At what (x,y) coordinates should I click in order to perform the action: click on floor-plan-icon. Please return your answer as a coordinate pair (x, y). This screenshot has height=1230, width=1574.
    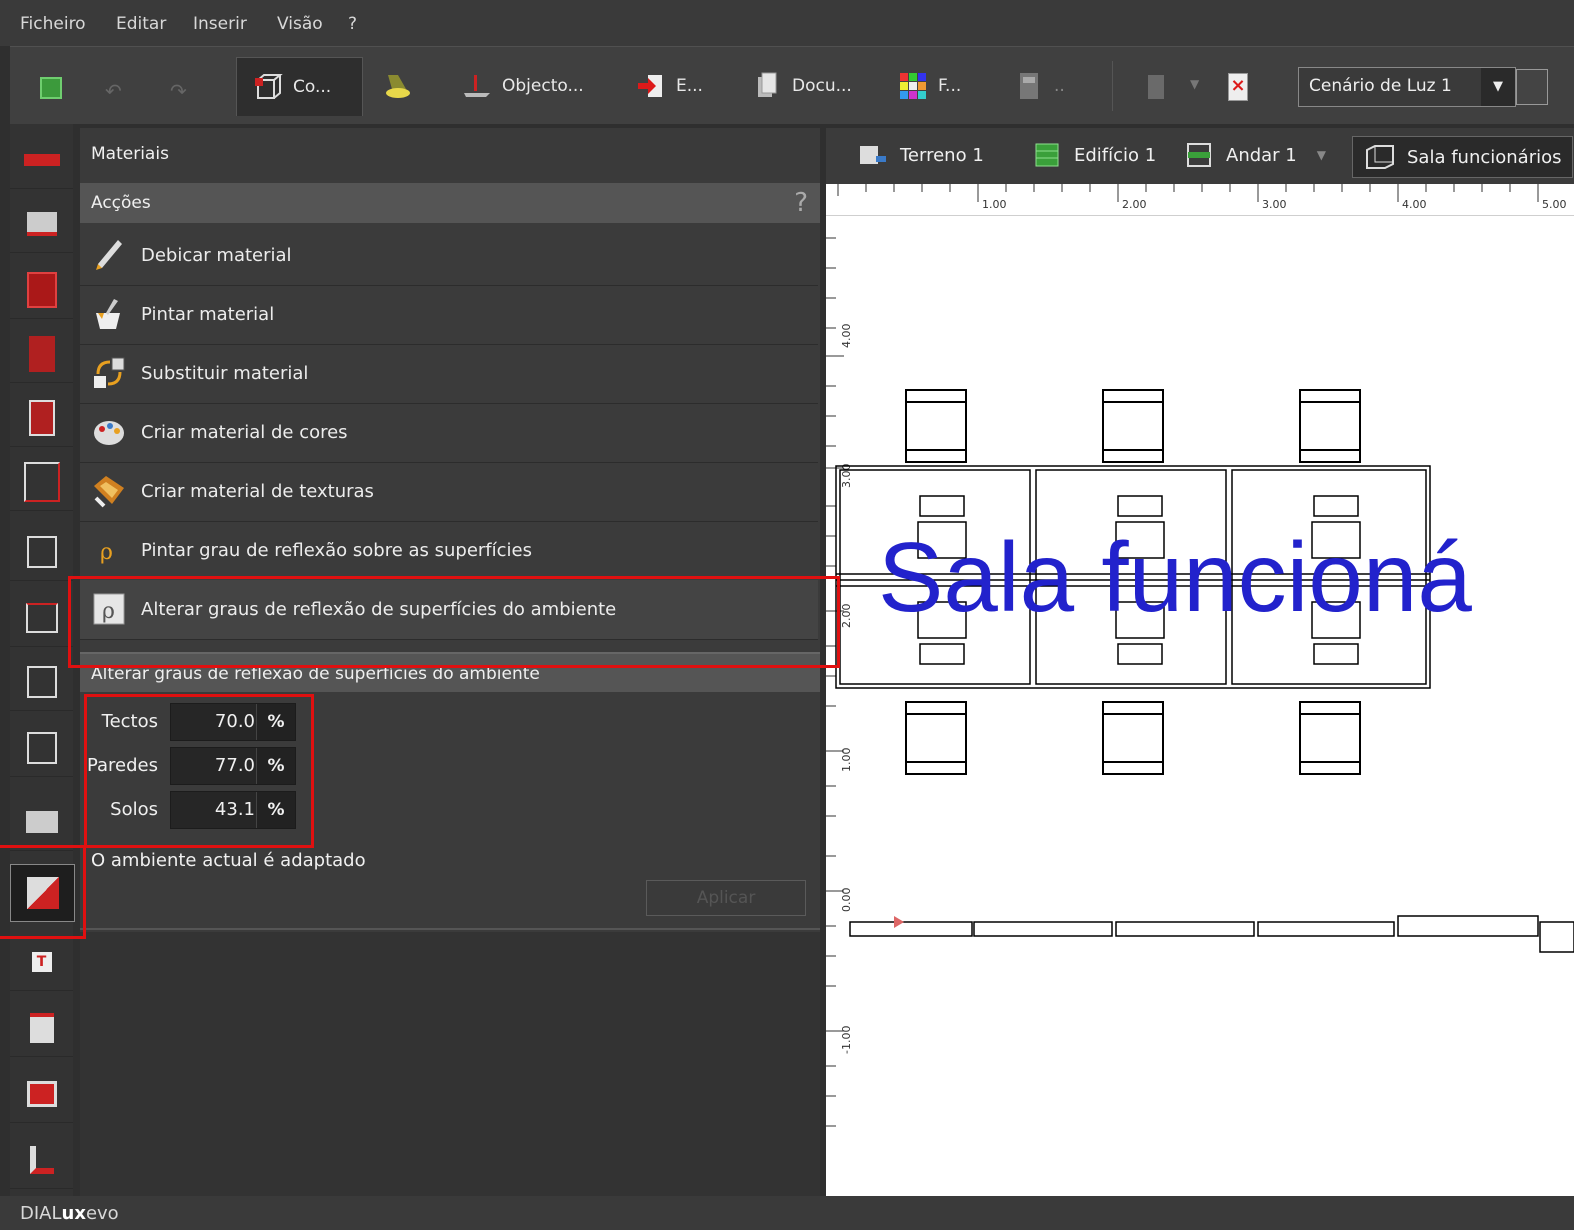
    Looking at the image, I should click on (41, 482).